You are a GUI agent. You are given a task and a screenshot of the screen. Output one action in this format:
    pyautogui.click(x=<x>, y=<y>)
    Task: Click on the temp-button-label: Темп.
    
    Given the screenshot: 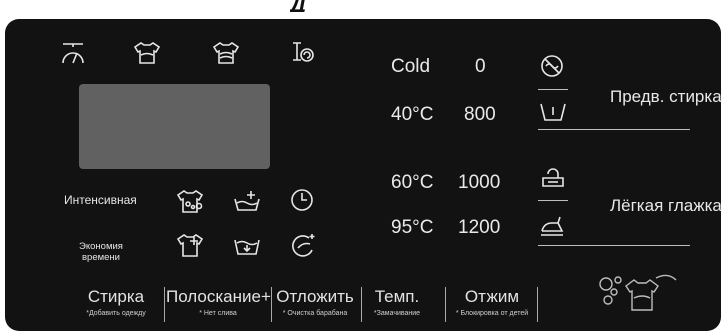 What is the action you would take?
    pyautogui.click(x=397, y=296)
    